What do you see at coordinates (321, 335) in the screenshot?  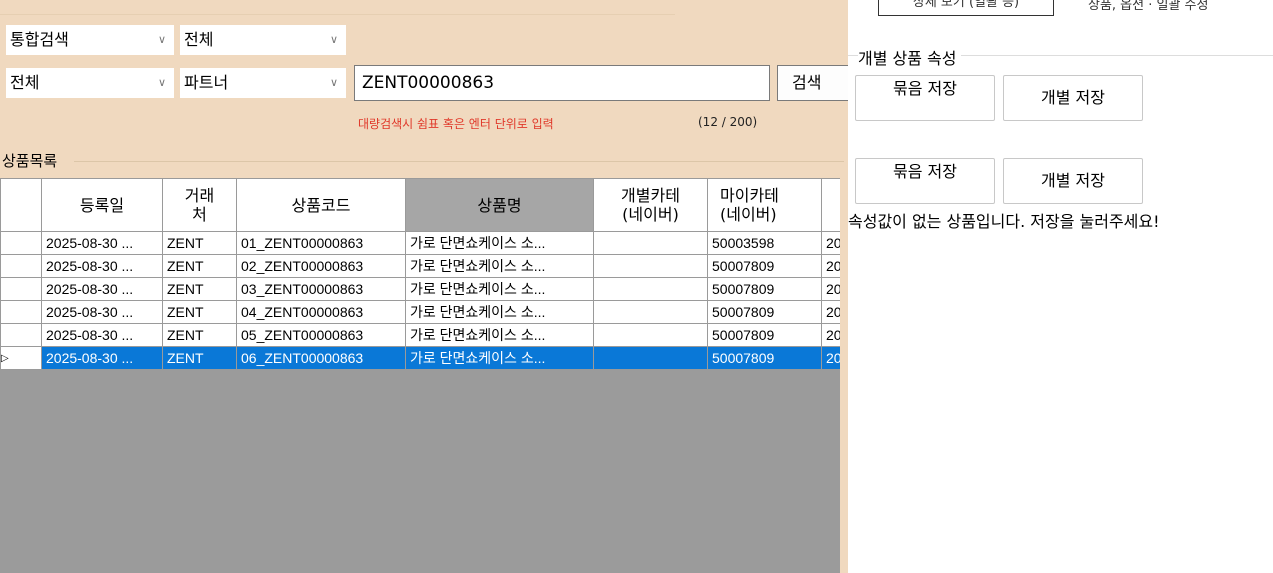 I see `cell-code: 05_ZENT00000863` at bounding box center [321, 335].